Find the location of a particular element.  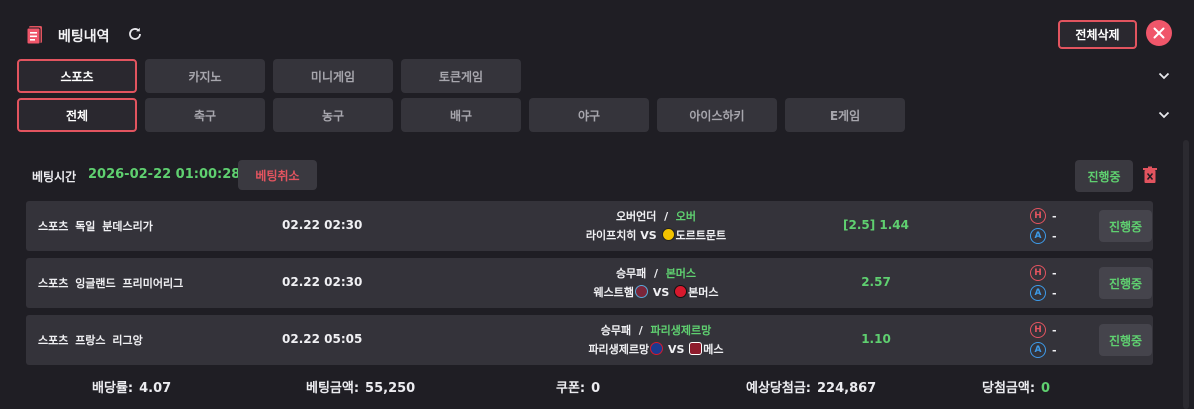

summary-coupon-value: 0 is located at coordinates (596, 388).